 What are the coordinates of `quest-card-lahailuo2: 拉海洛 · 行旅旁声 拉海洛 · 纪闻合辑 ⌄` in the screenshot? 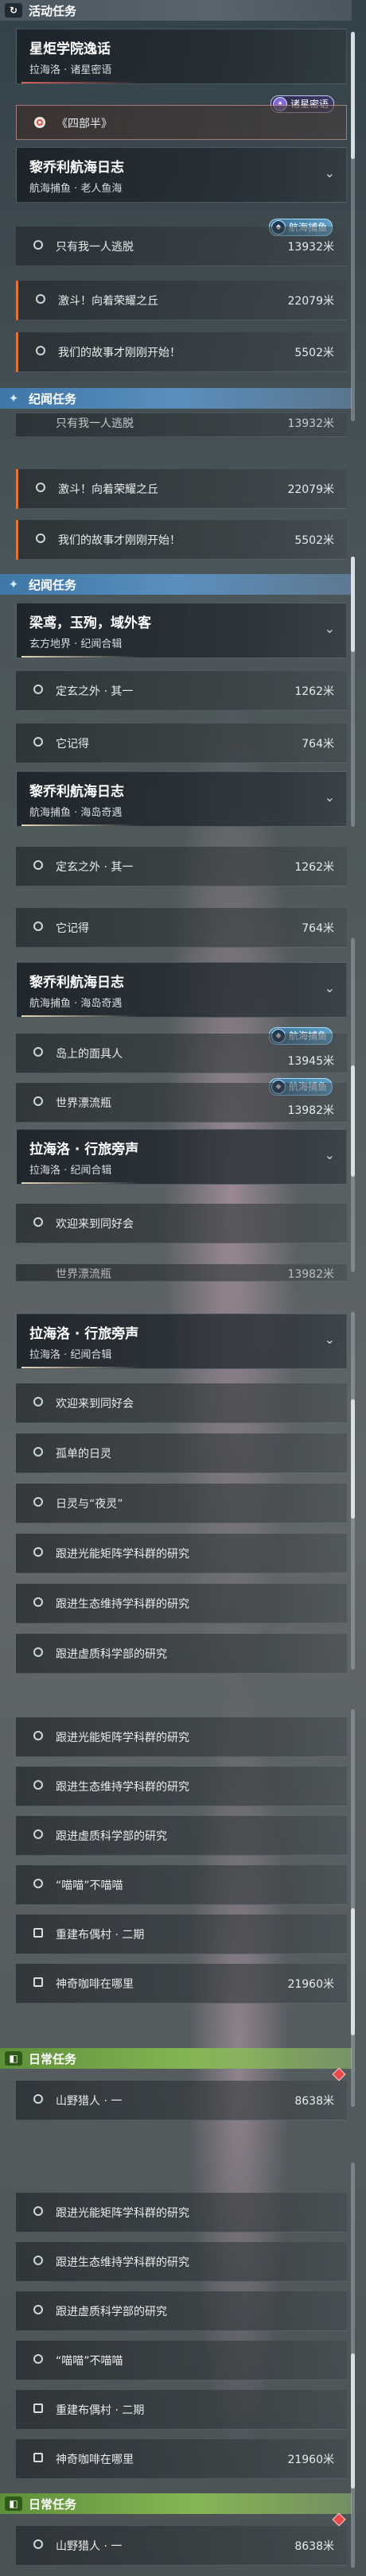 It's located at (181, 1341).